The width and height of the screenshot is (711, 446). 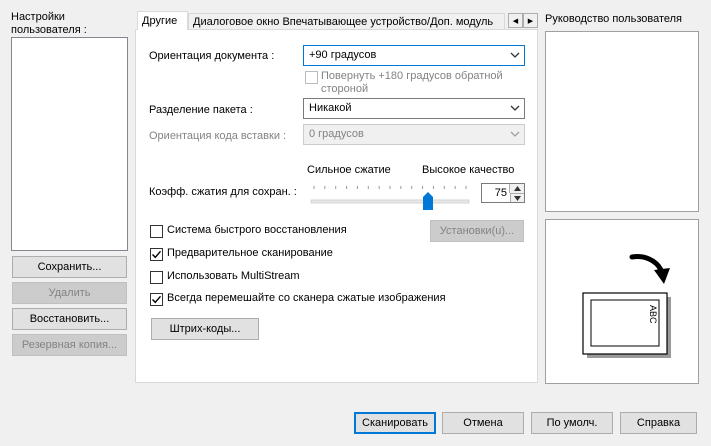 I want to click on orientation-label: Ориентация документа :, so click(x=212, y=56).